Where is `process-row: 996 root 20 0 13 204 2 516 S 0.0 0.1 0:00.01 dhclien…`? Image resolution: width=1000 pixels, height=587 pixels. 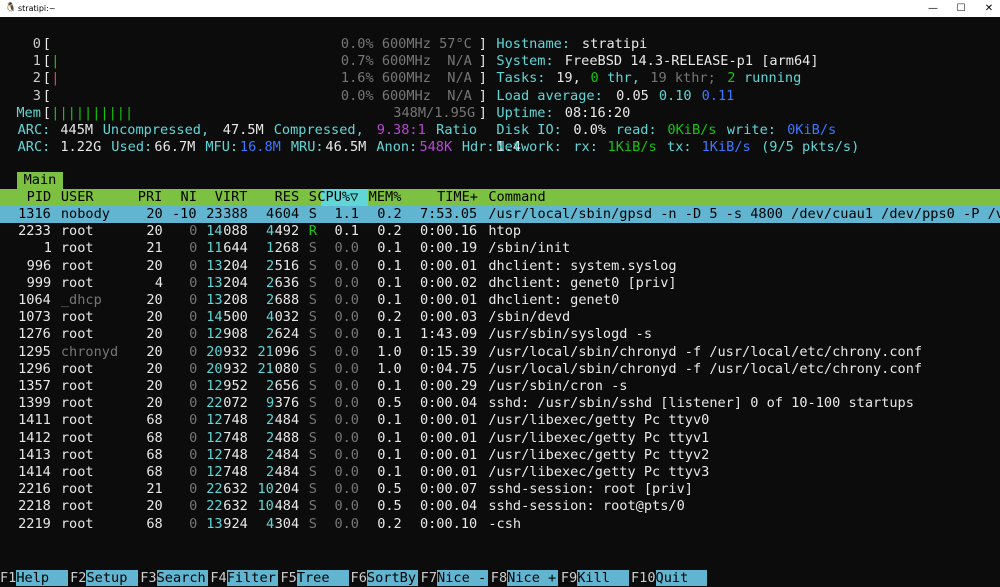
process-row: 996 root 20 0 13 204 2 516 S 0.0 0.1 0:00.01 dhclien… is located at coordinates (500, 266).